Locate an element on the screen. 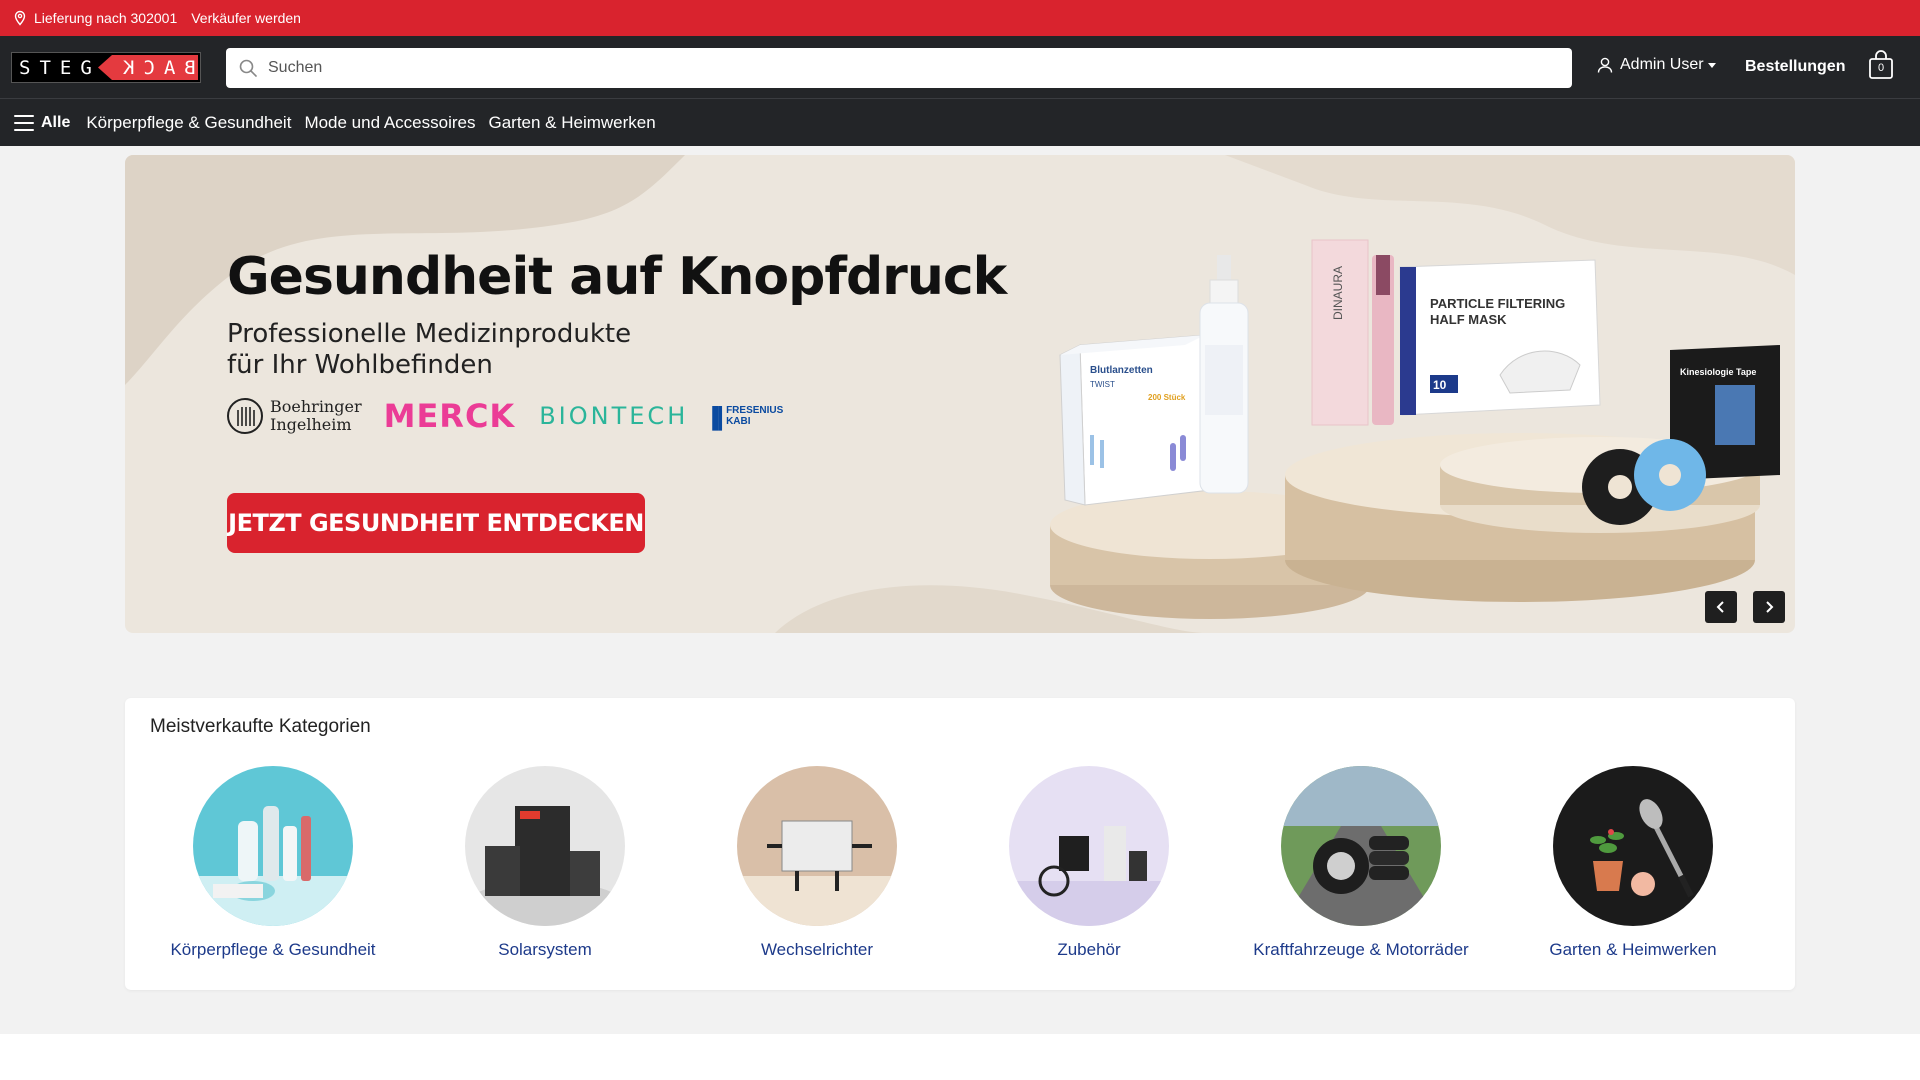 The height and width of the screenshot is (1080, 1920). top-bar: Lieferung nach 302001 Verkäufer werden is located at coordinates (960, 18).